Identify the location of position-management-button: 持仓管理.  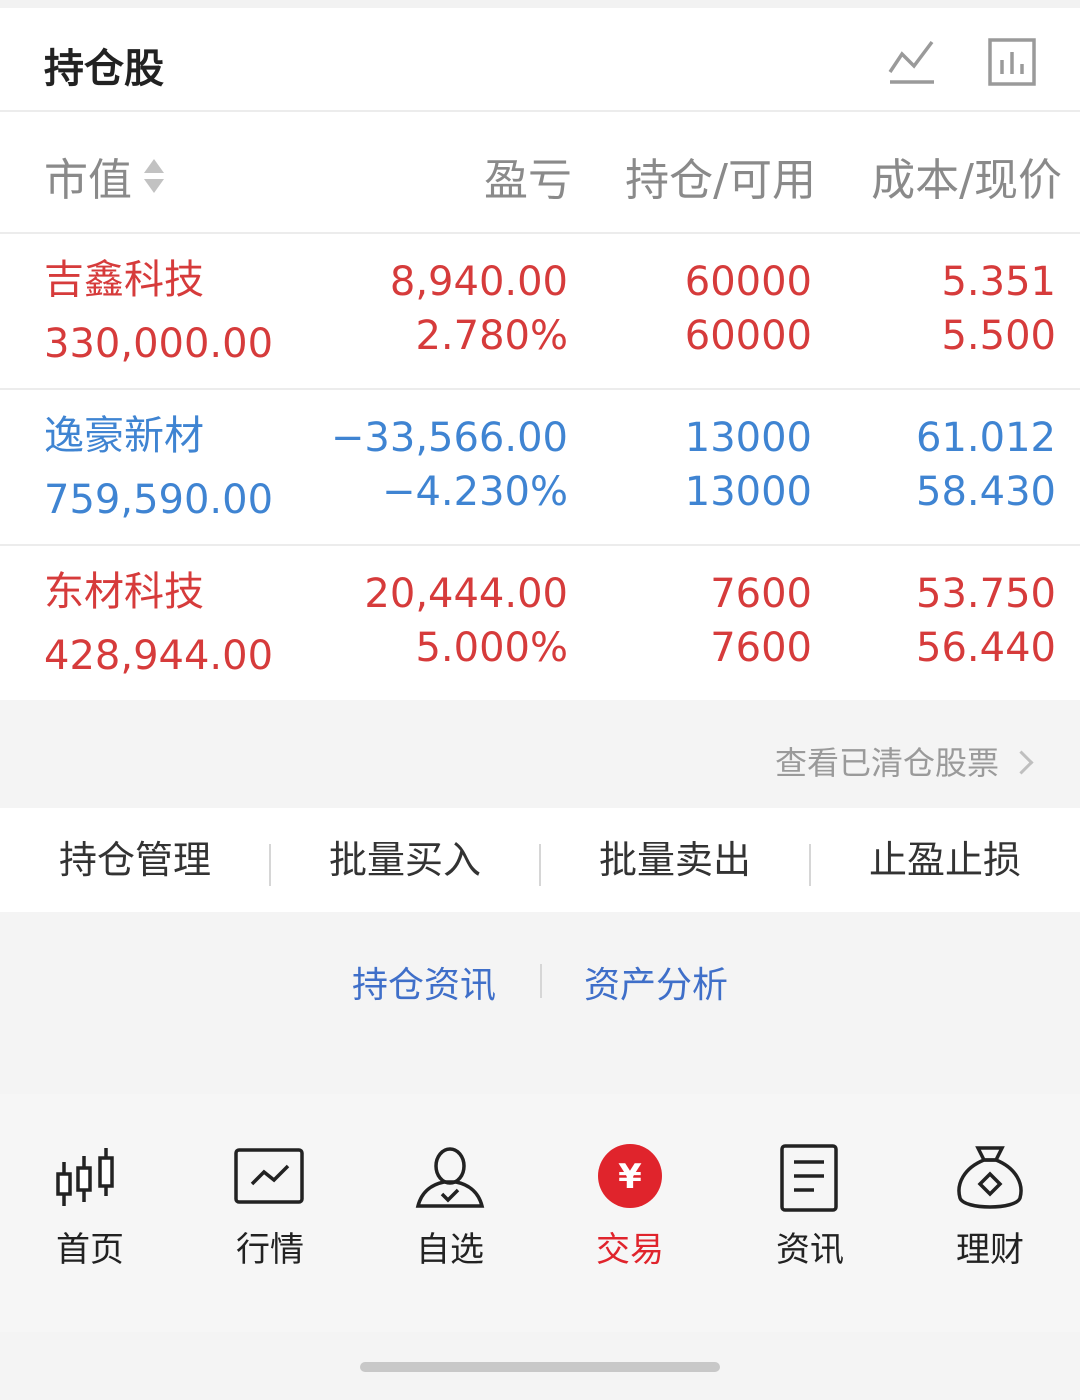
(135, 860).